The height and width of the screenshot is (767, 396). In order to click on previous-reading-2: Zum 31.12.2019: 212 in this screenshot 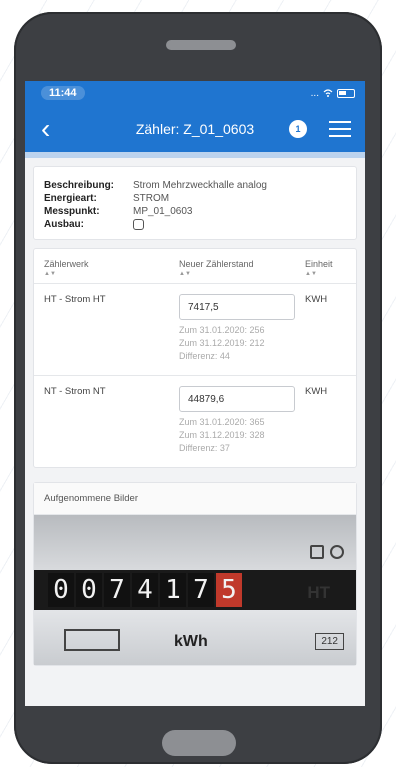, I will do `click(222, 343)`.